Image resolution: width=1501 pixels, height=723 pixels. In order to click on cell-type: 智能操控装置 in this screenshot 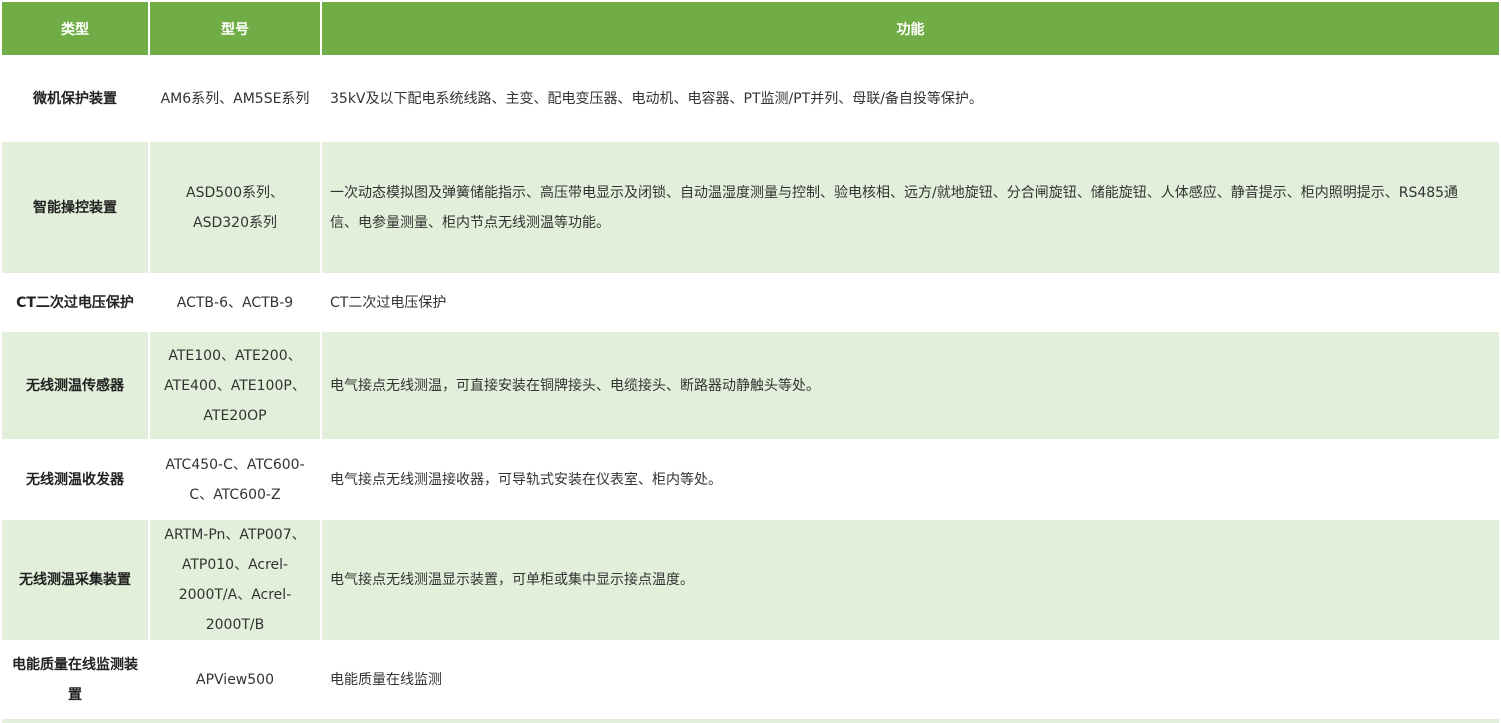, I will do `click(75, 207)`.